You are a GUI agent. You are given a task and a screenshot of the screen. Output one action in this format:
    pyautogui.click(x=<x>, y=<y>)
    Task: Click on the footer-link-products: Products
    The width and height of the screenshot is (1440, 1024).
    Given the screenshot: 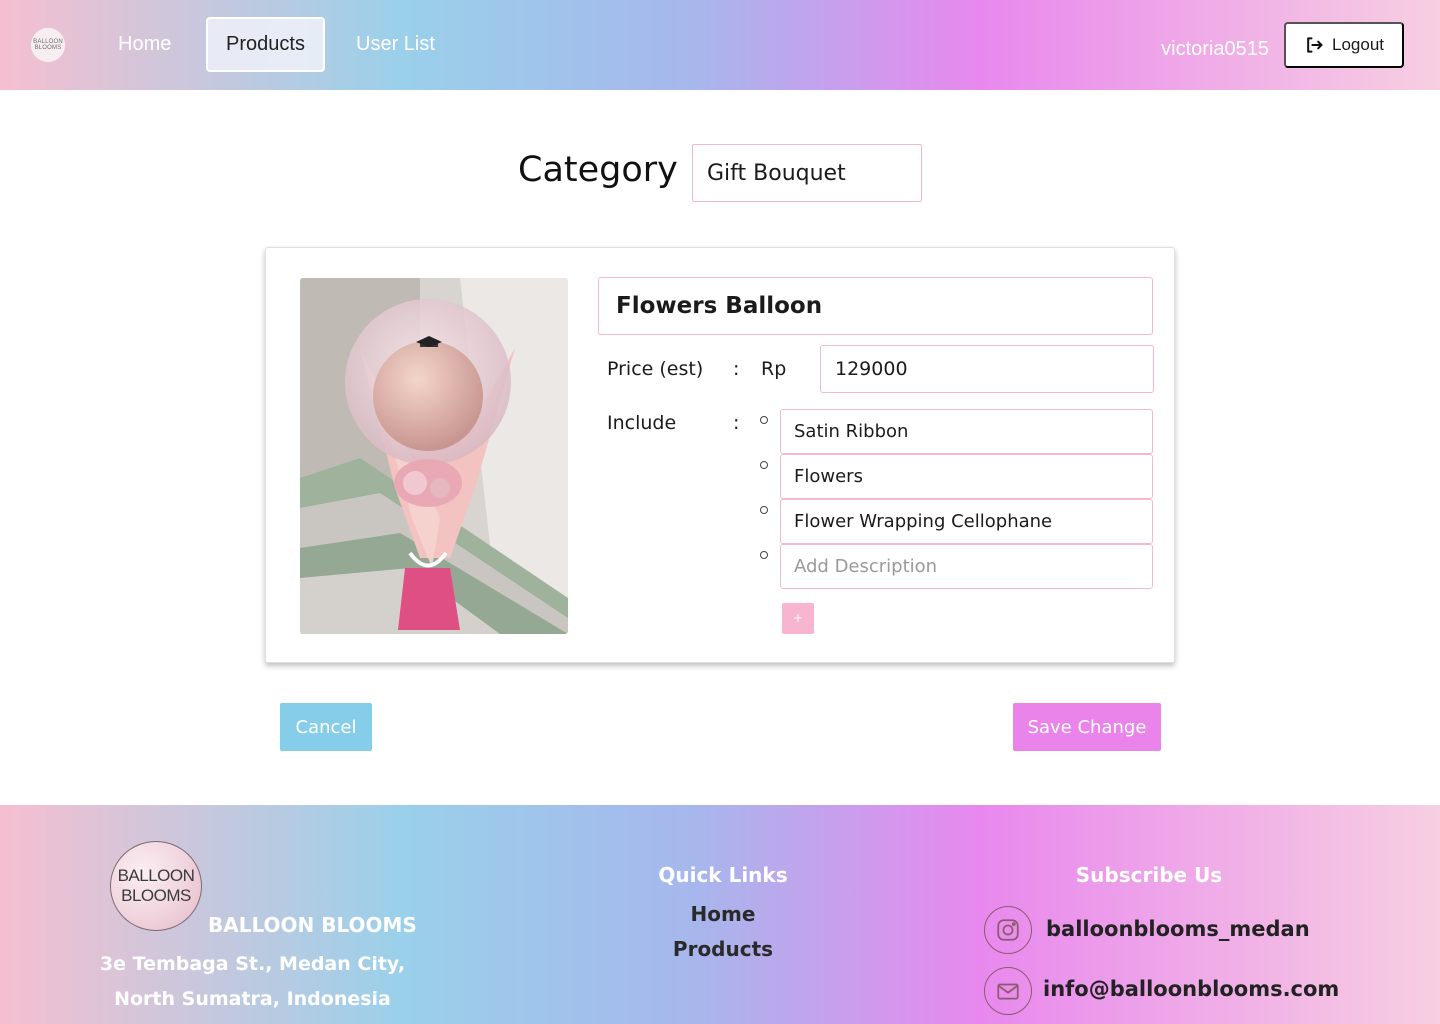 What is the action you would take?
    pyautogui.click(x=723, y=949)
    